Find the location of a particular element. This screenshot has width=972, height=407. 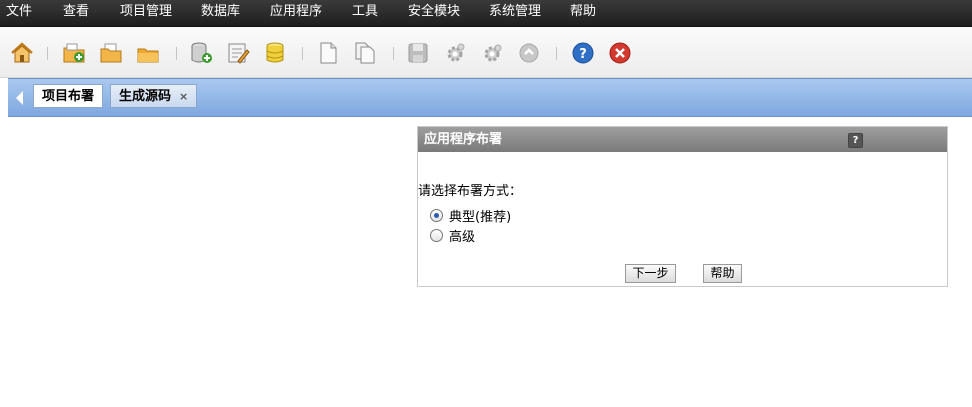

tab-close-icon: × is located at coordinates (183, 97).